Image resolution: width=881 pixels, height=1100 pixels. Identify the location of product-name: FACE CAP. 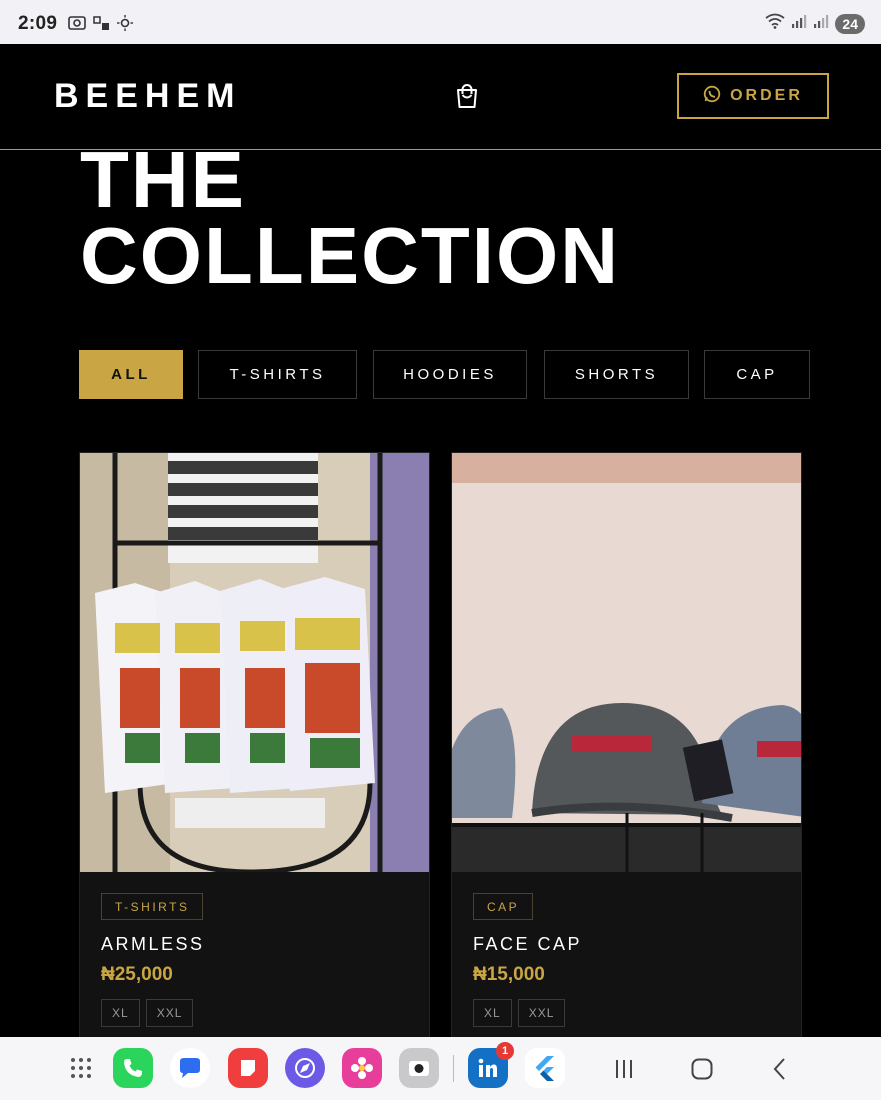
(527, 944).